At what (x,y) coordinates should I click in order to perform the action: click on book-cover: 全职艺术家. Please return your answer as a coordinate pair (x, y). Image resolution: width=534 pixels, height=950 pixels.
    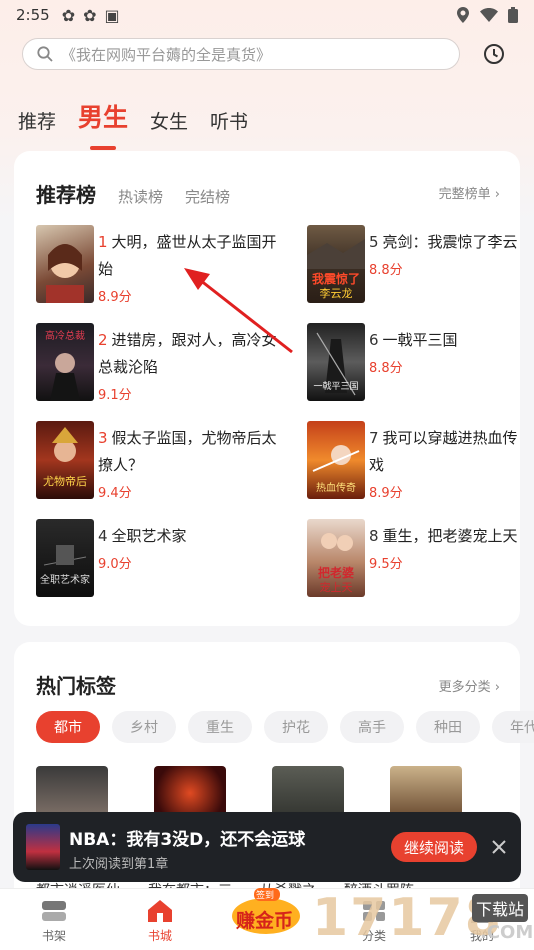
    Looking at the image, I should click on (65, 558).